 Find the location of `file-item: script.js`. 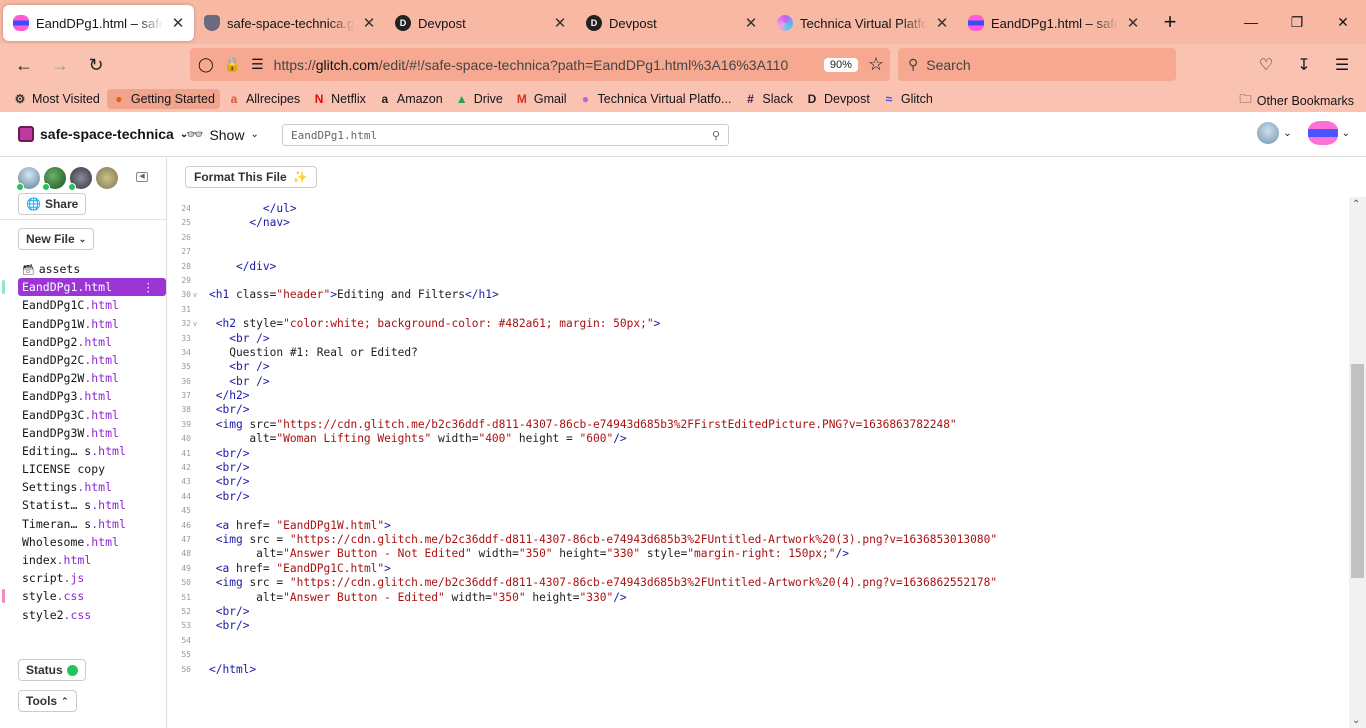

file-item: script.js is located at coordinates (92, 578).